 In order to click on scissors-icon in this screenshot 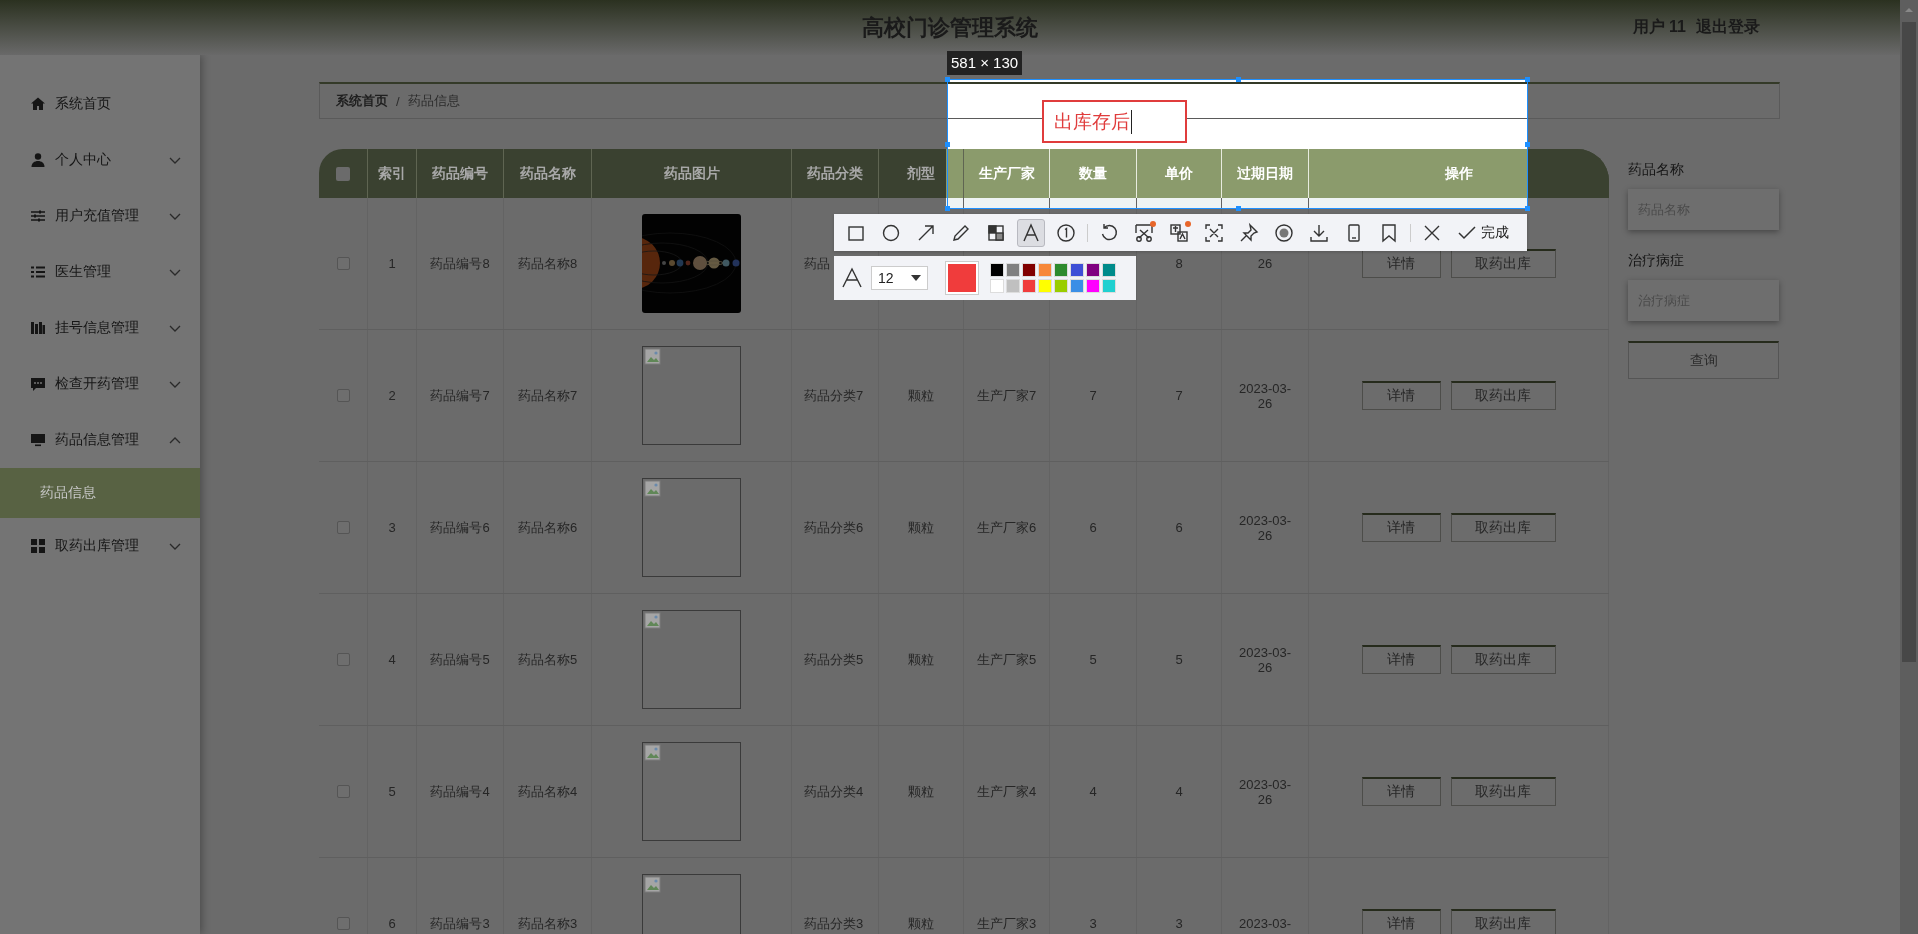, I will do `click(1144, 232)`.